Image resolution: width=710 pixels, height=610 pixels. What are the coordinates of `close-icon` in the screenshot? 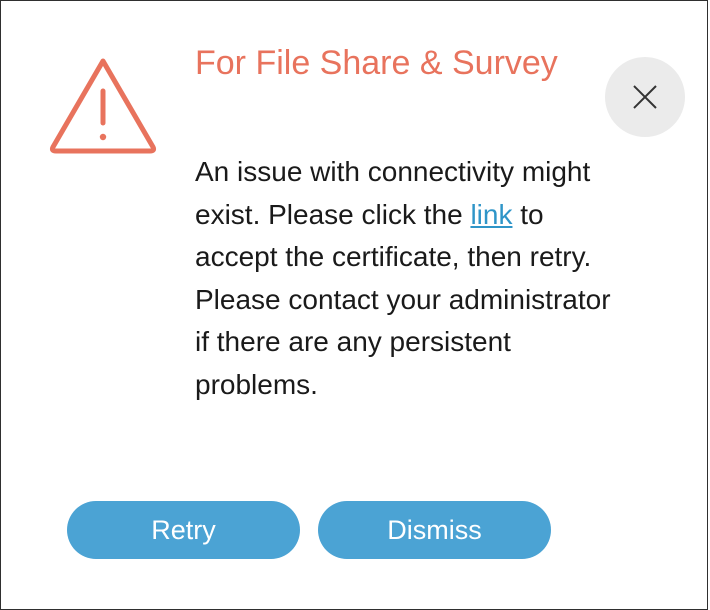 It's located at (645, 97).